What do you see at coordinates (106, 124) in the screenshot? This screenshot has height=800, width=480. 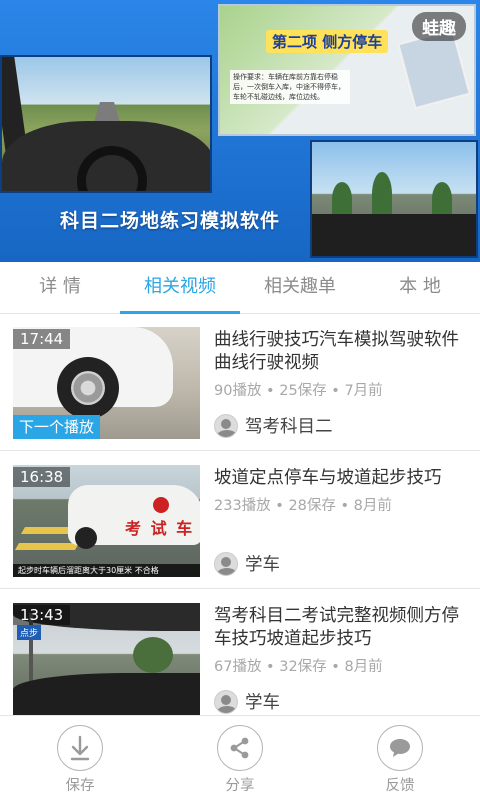 I see `driving-sim-scene` at bounding box center [106, 124].